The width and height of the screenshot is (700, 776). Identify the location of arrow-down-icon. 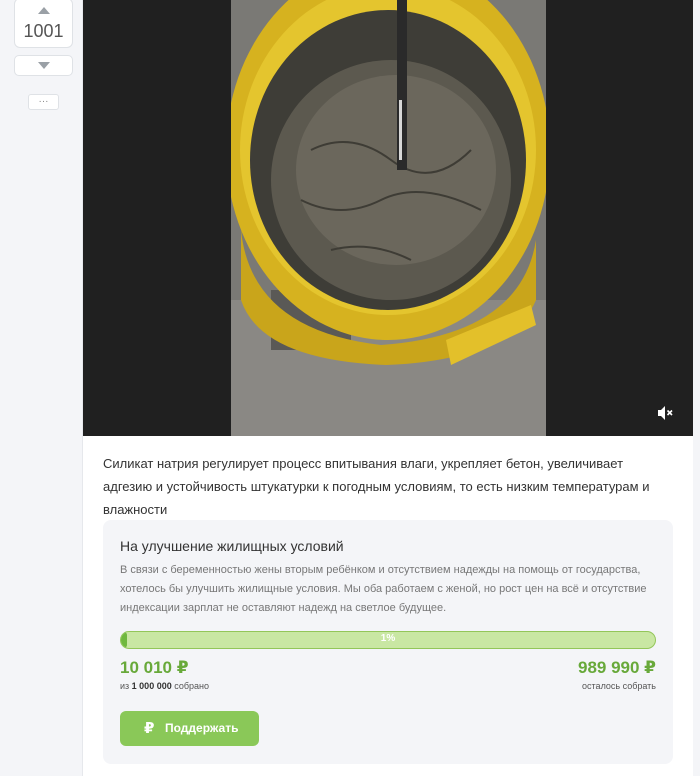
(44, 65).